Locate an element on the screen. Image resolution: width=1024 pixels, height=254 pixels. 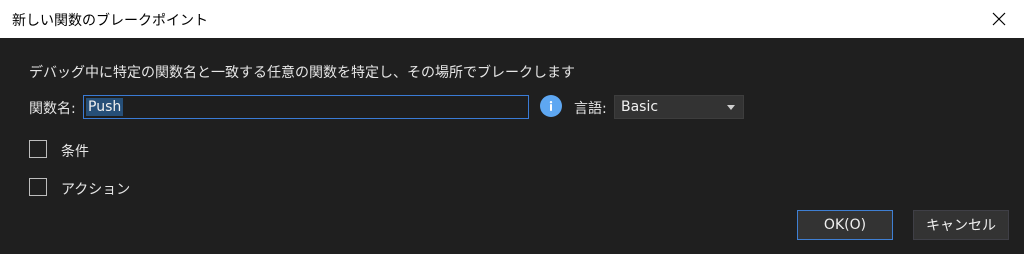
action-checkbox is located at coordinates (38, 187).